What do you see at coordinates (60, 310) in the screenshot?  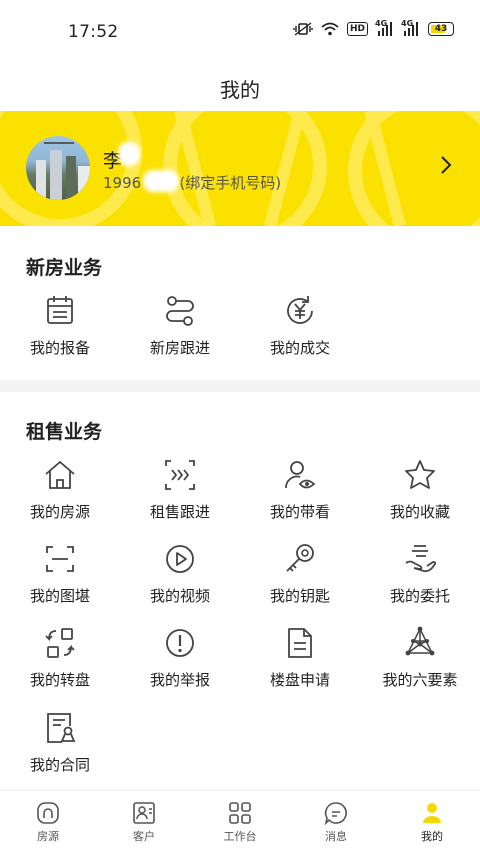 I see `calendar-icon` at bounding box center [60, 310].